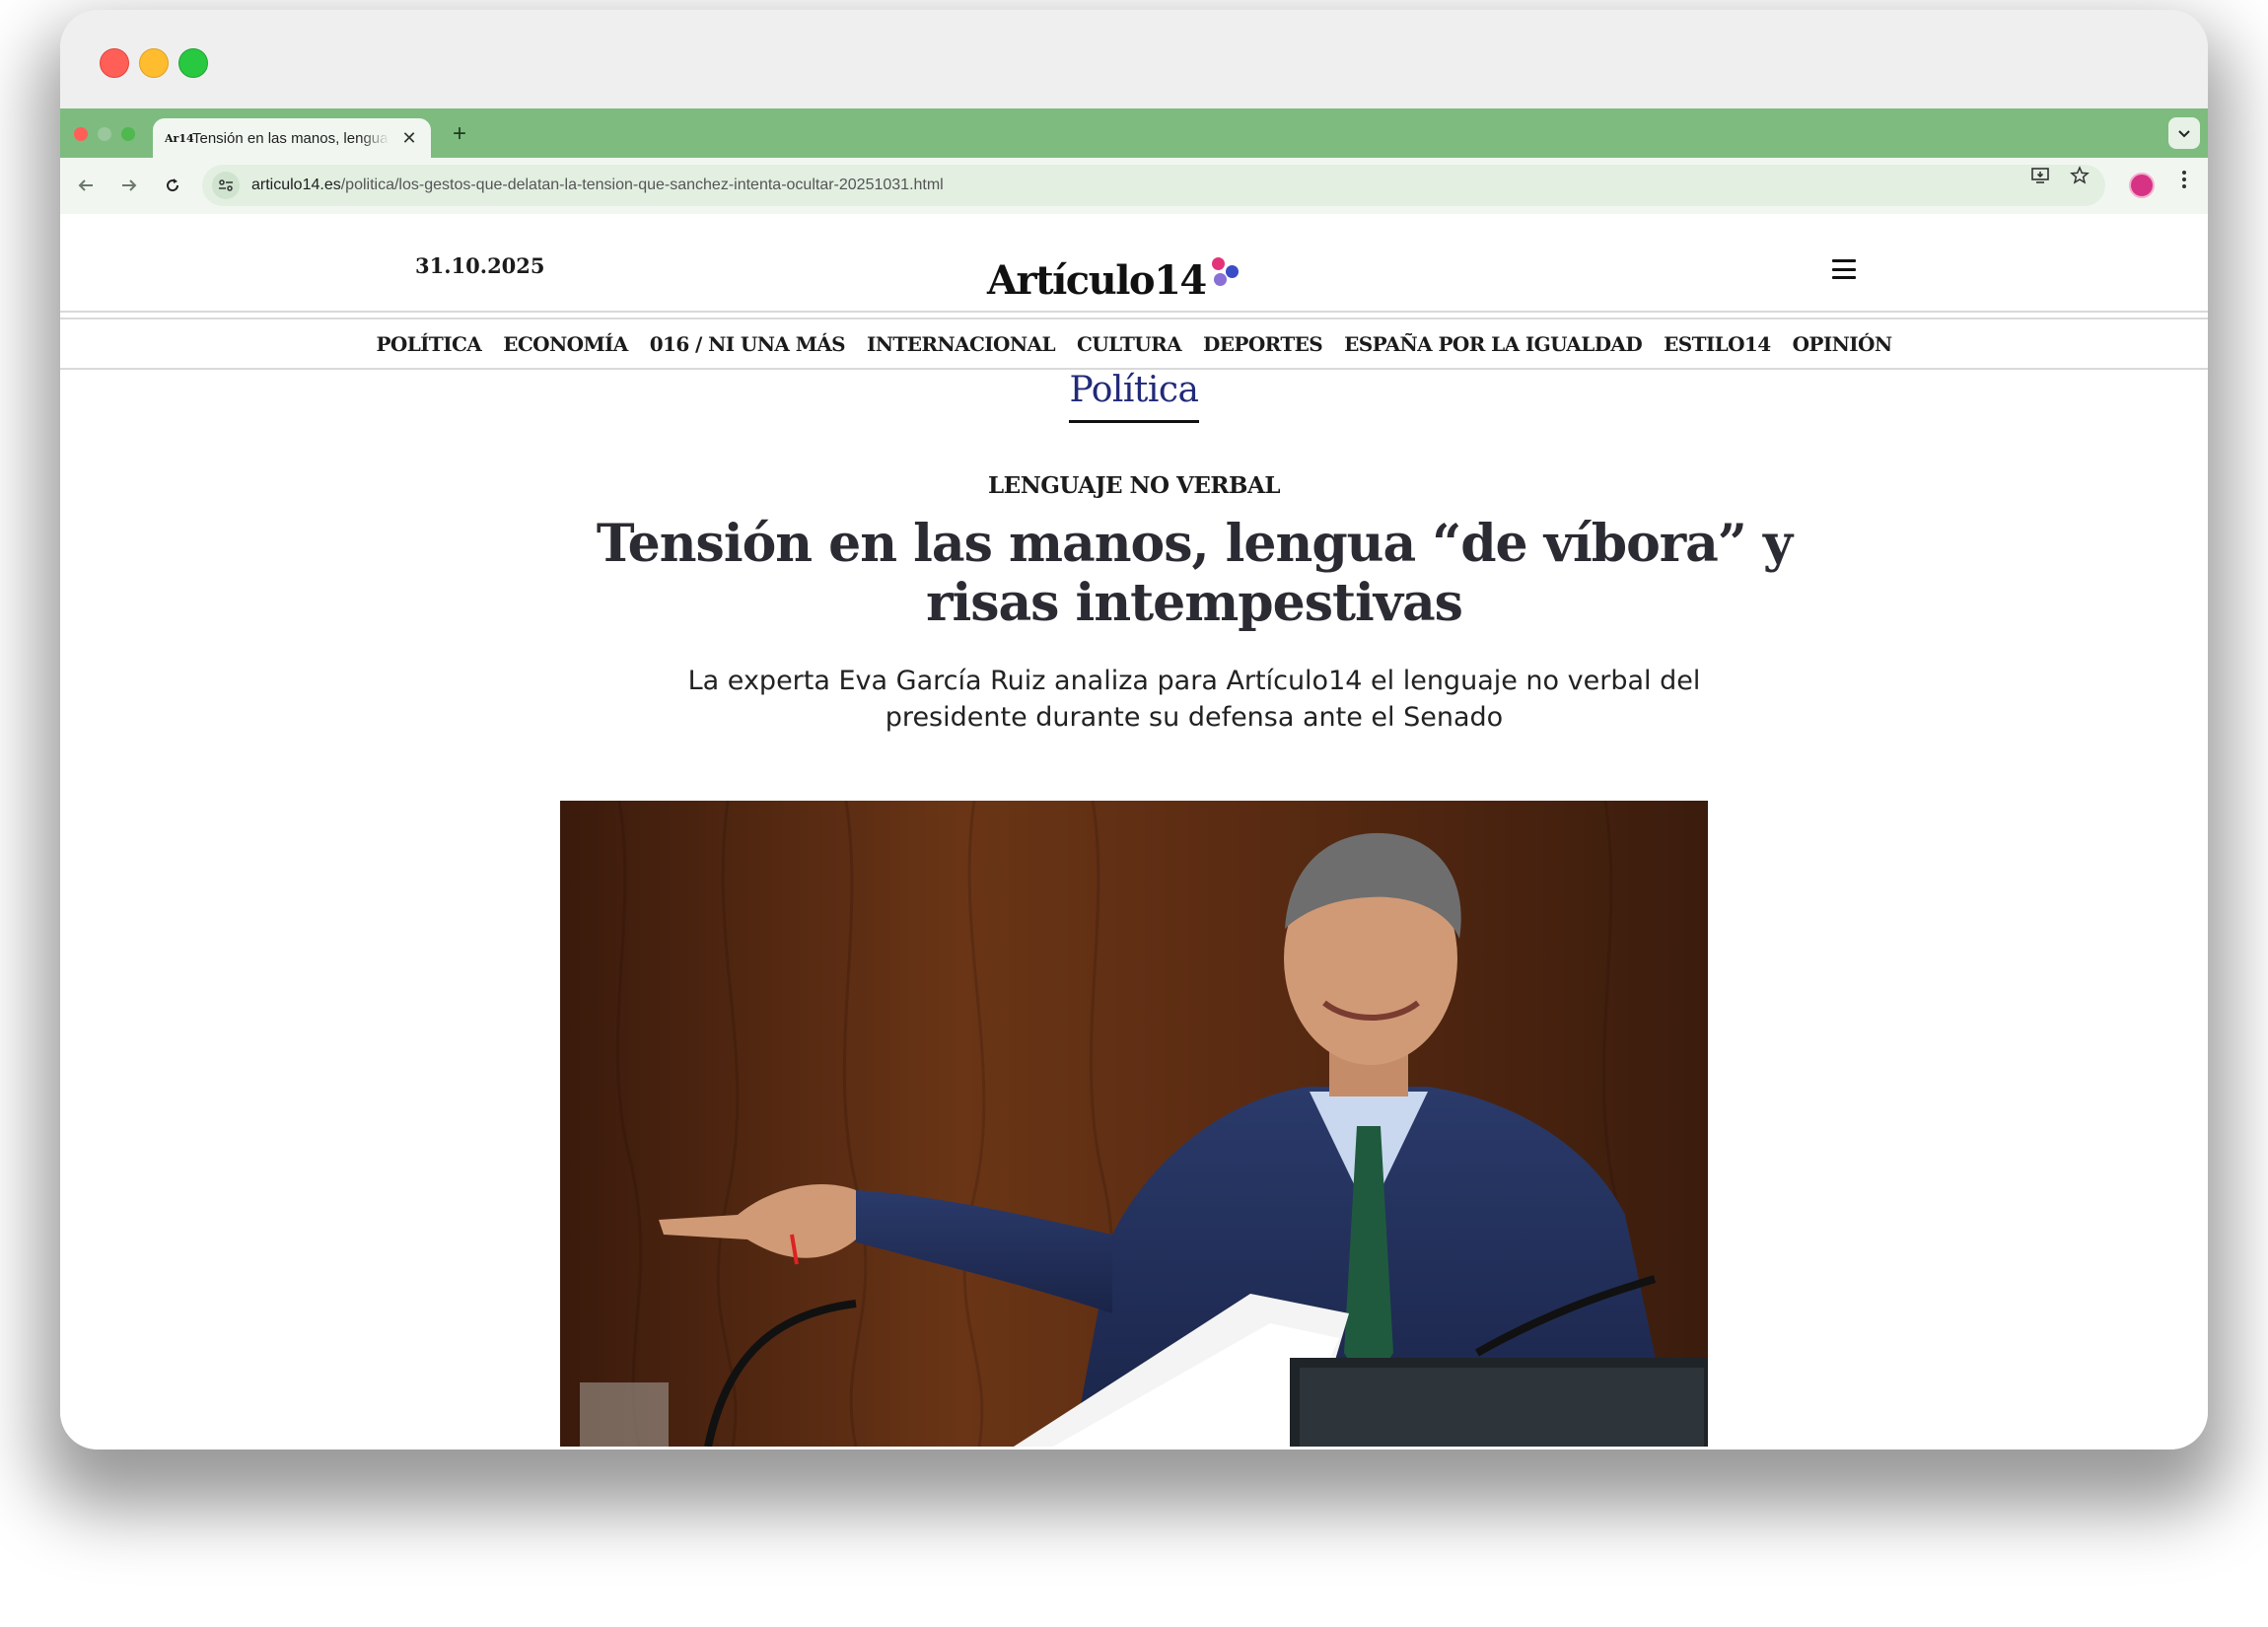  I want to click on section-label: Política, so click(1134, 396).